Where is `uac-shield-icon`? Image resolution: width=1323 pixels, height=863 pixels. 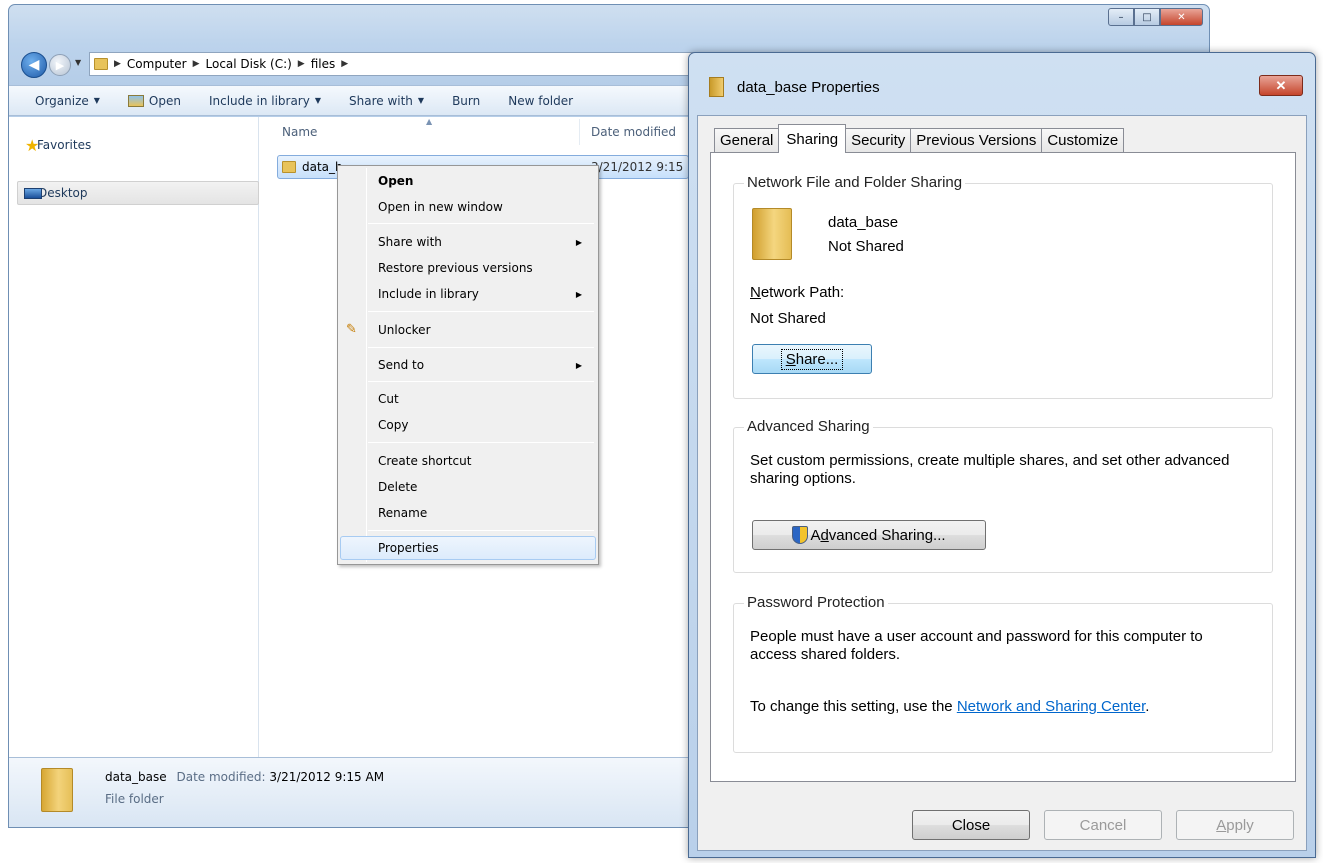
uac-shield-icon is located at coordinates (800, 535).